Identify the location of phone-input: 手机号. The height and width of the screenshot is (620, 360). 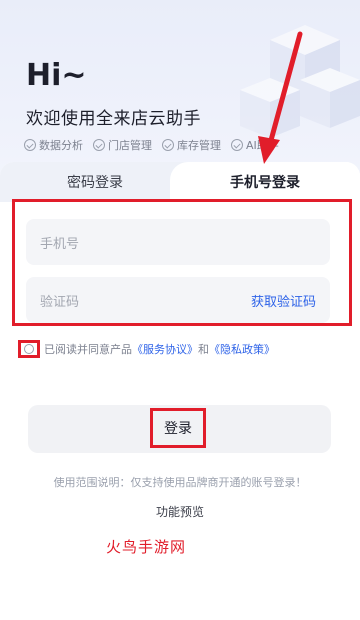
(178, 242).